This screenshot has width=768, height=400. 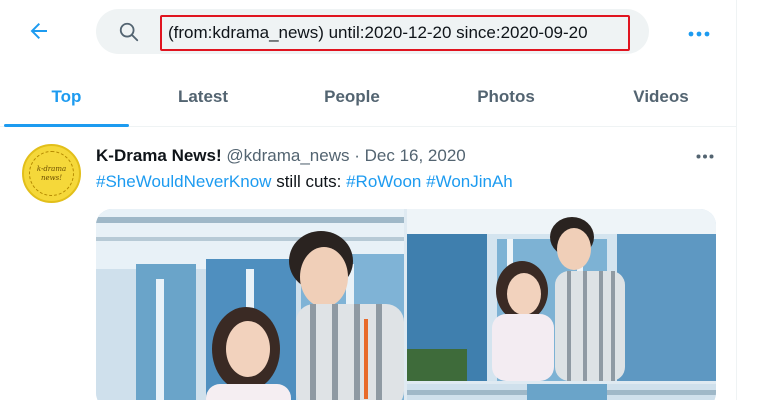 What do you see at coordinates (395, 33) in the screenshot?
I see `search-input` at bounding box center [395, 33].